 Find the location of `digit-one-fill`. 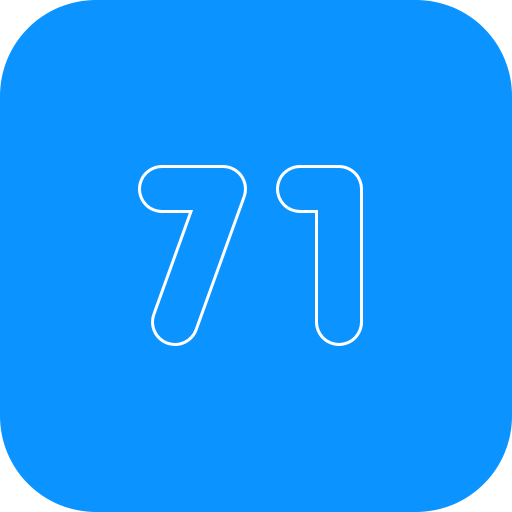

digit-one-fill is located at coordinates (319, 255).